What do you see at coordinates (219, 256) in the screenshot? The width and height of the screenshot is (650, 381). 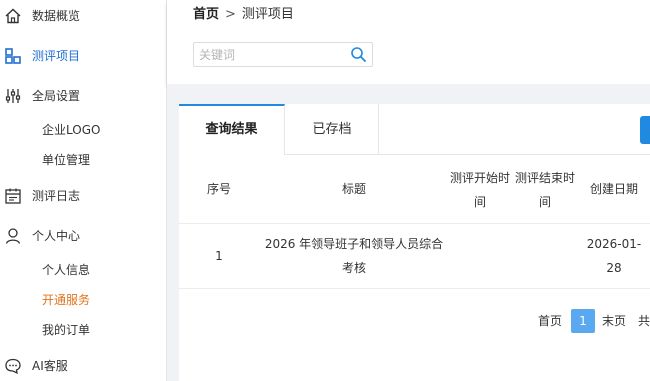 I see `cell-index: 1` at bounding box center [219, 256].